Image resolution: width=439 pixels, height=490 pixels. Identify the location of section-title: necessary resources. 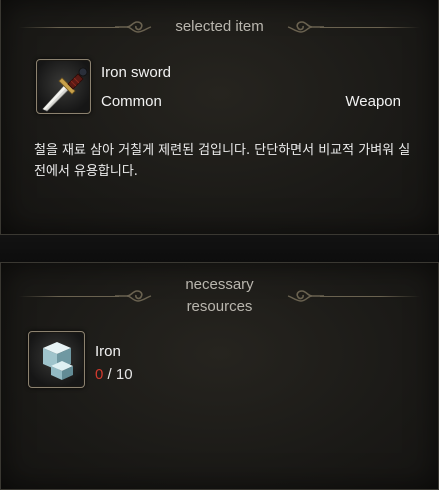
(219, 296).